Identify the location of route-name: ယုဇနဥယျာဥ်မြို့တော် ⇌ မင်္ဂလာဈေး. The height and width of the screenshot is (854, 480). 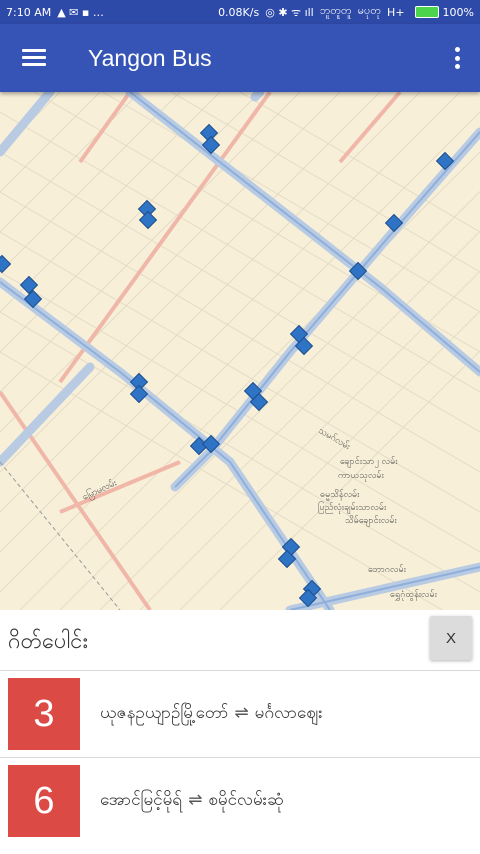
(211, 714).